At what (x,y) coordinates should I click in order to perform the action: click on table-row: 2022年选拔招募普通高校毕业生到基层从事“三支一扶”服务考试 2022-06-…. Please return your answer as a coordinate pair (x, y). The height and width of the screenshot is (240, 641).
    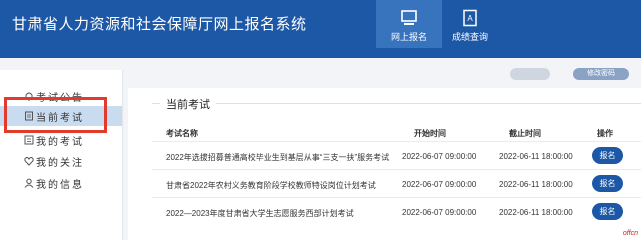
    Looking at the image, I should click on (396, 155).